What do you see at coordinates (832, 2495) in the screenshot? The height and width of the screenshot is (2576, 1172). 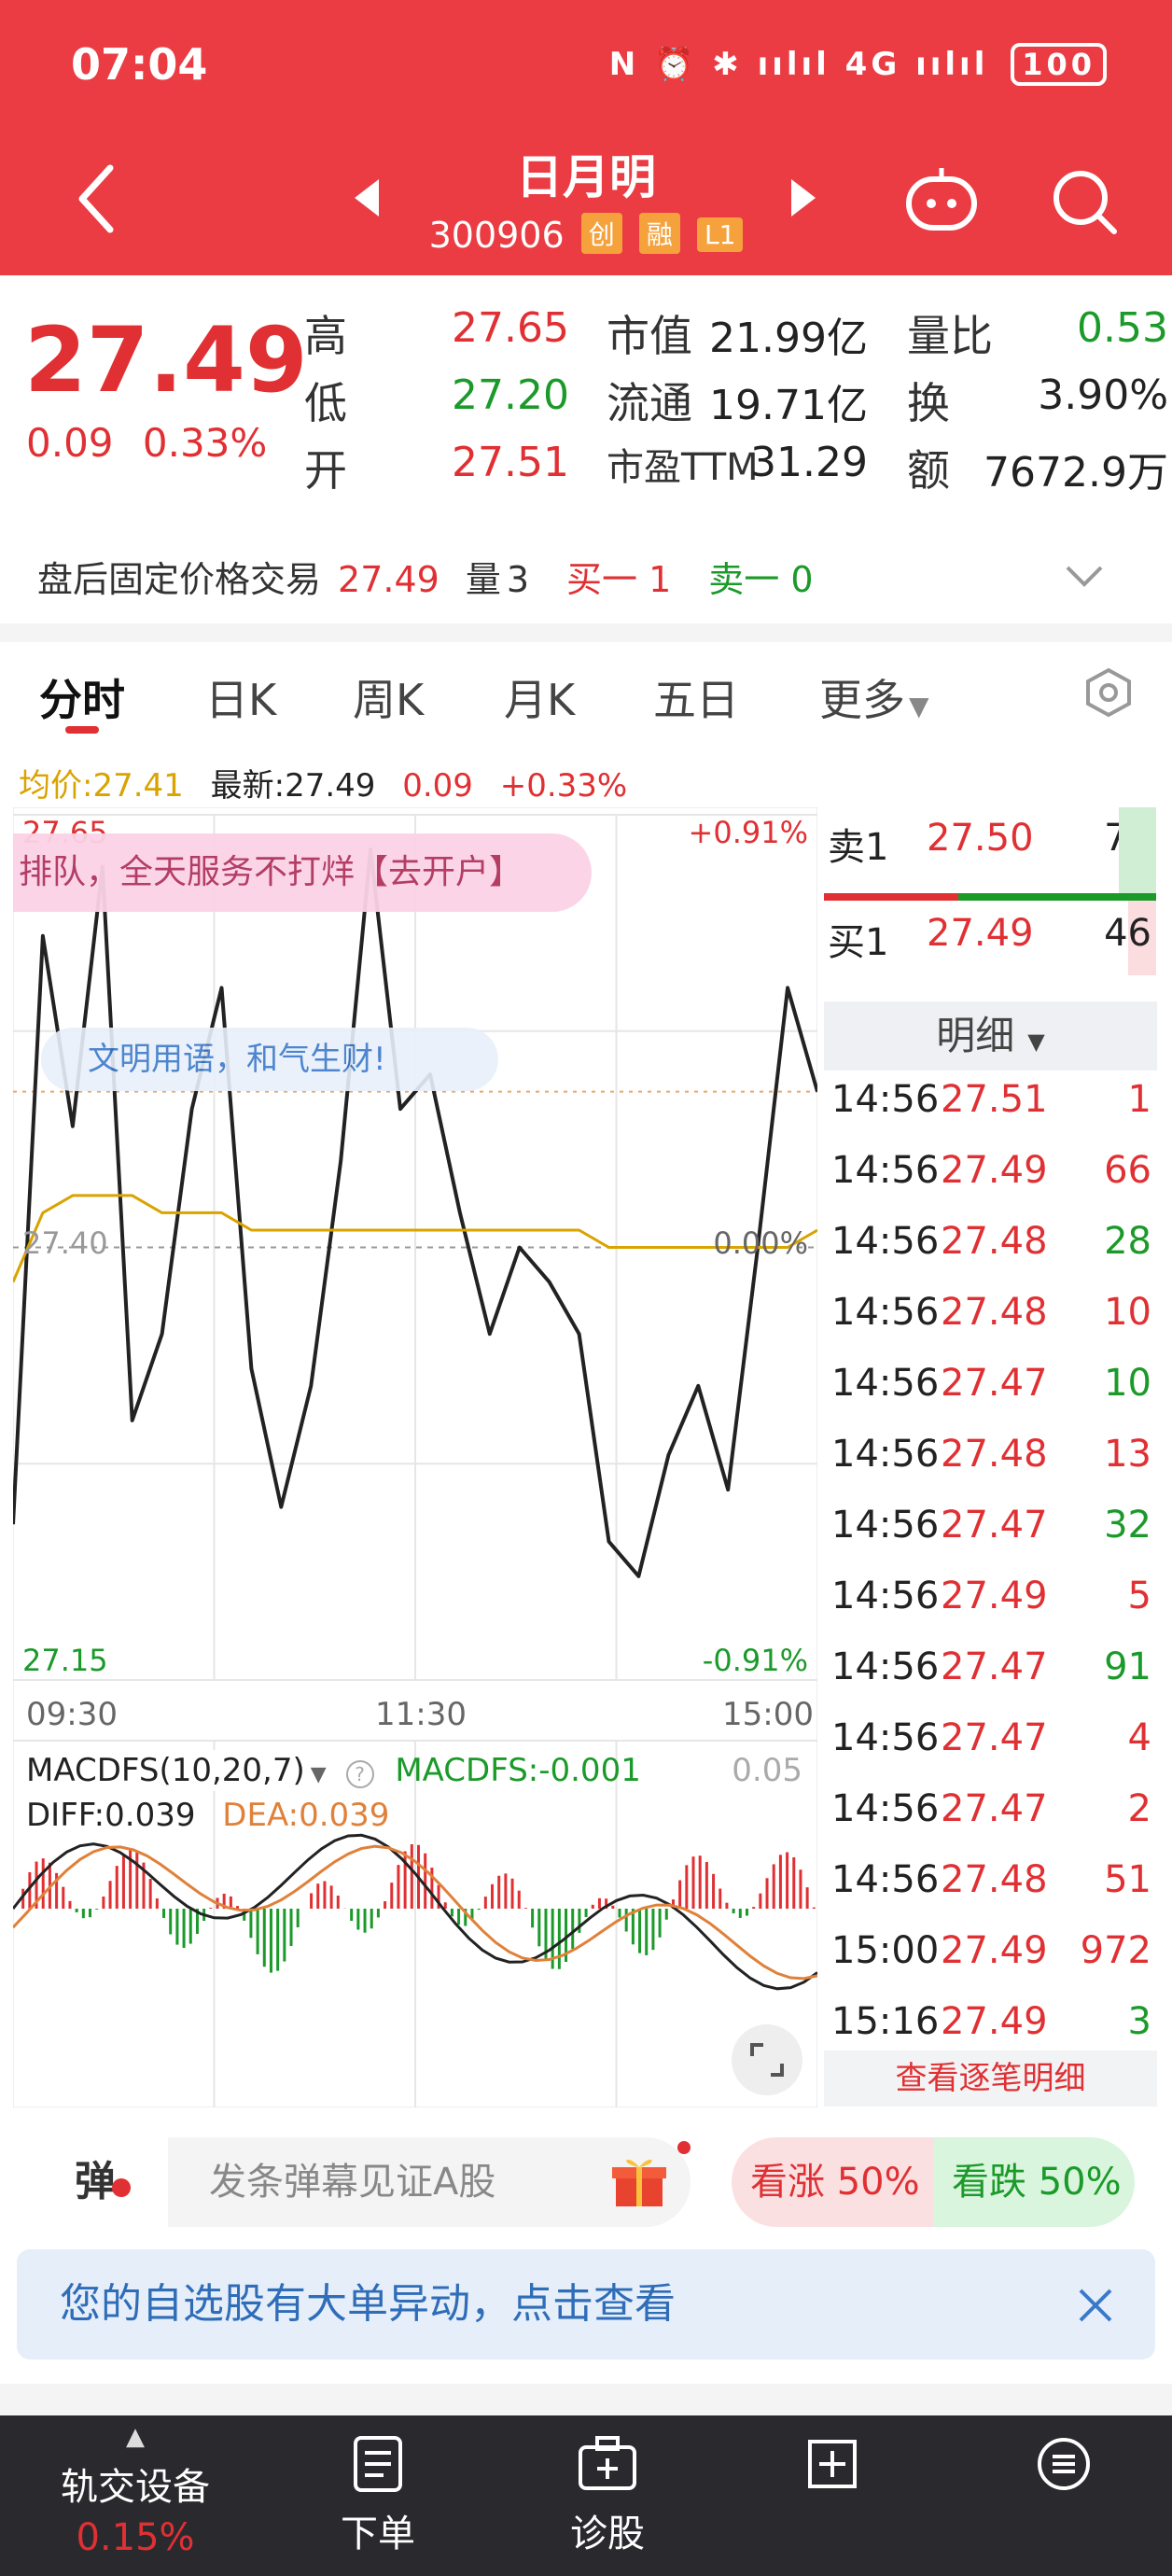 I see `nav-add-watchlist` at bounding box center [832, 2495].